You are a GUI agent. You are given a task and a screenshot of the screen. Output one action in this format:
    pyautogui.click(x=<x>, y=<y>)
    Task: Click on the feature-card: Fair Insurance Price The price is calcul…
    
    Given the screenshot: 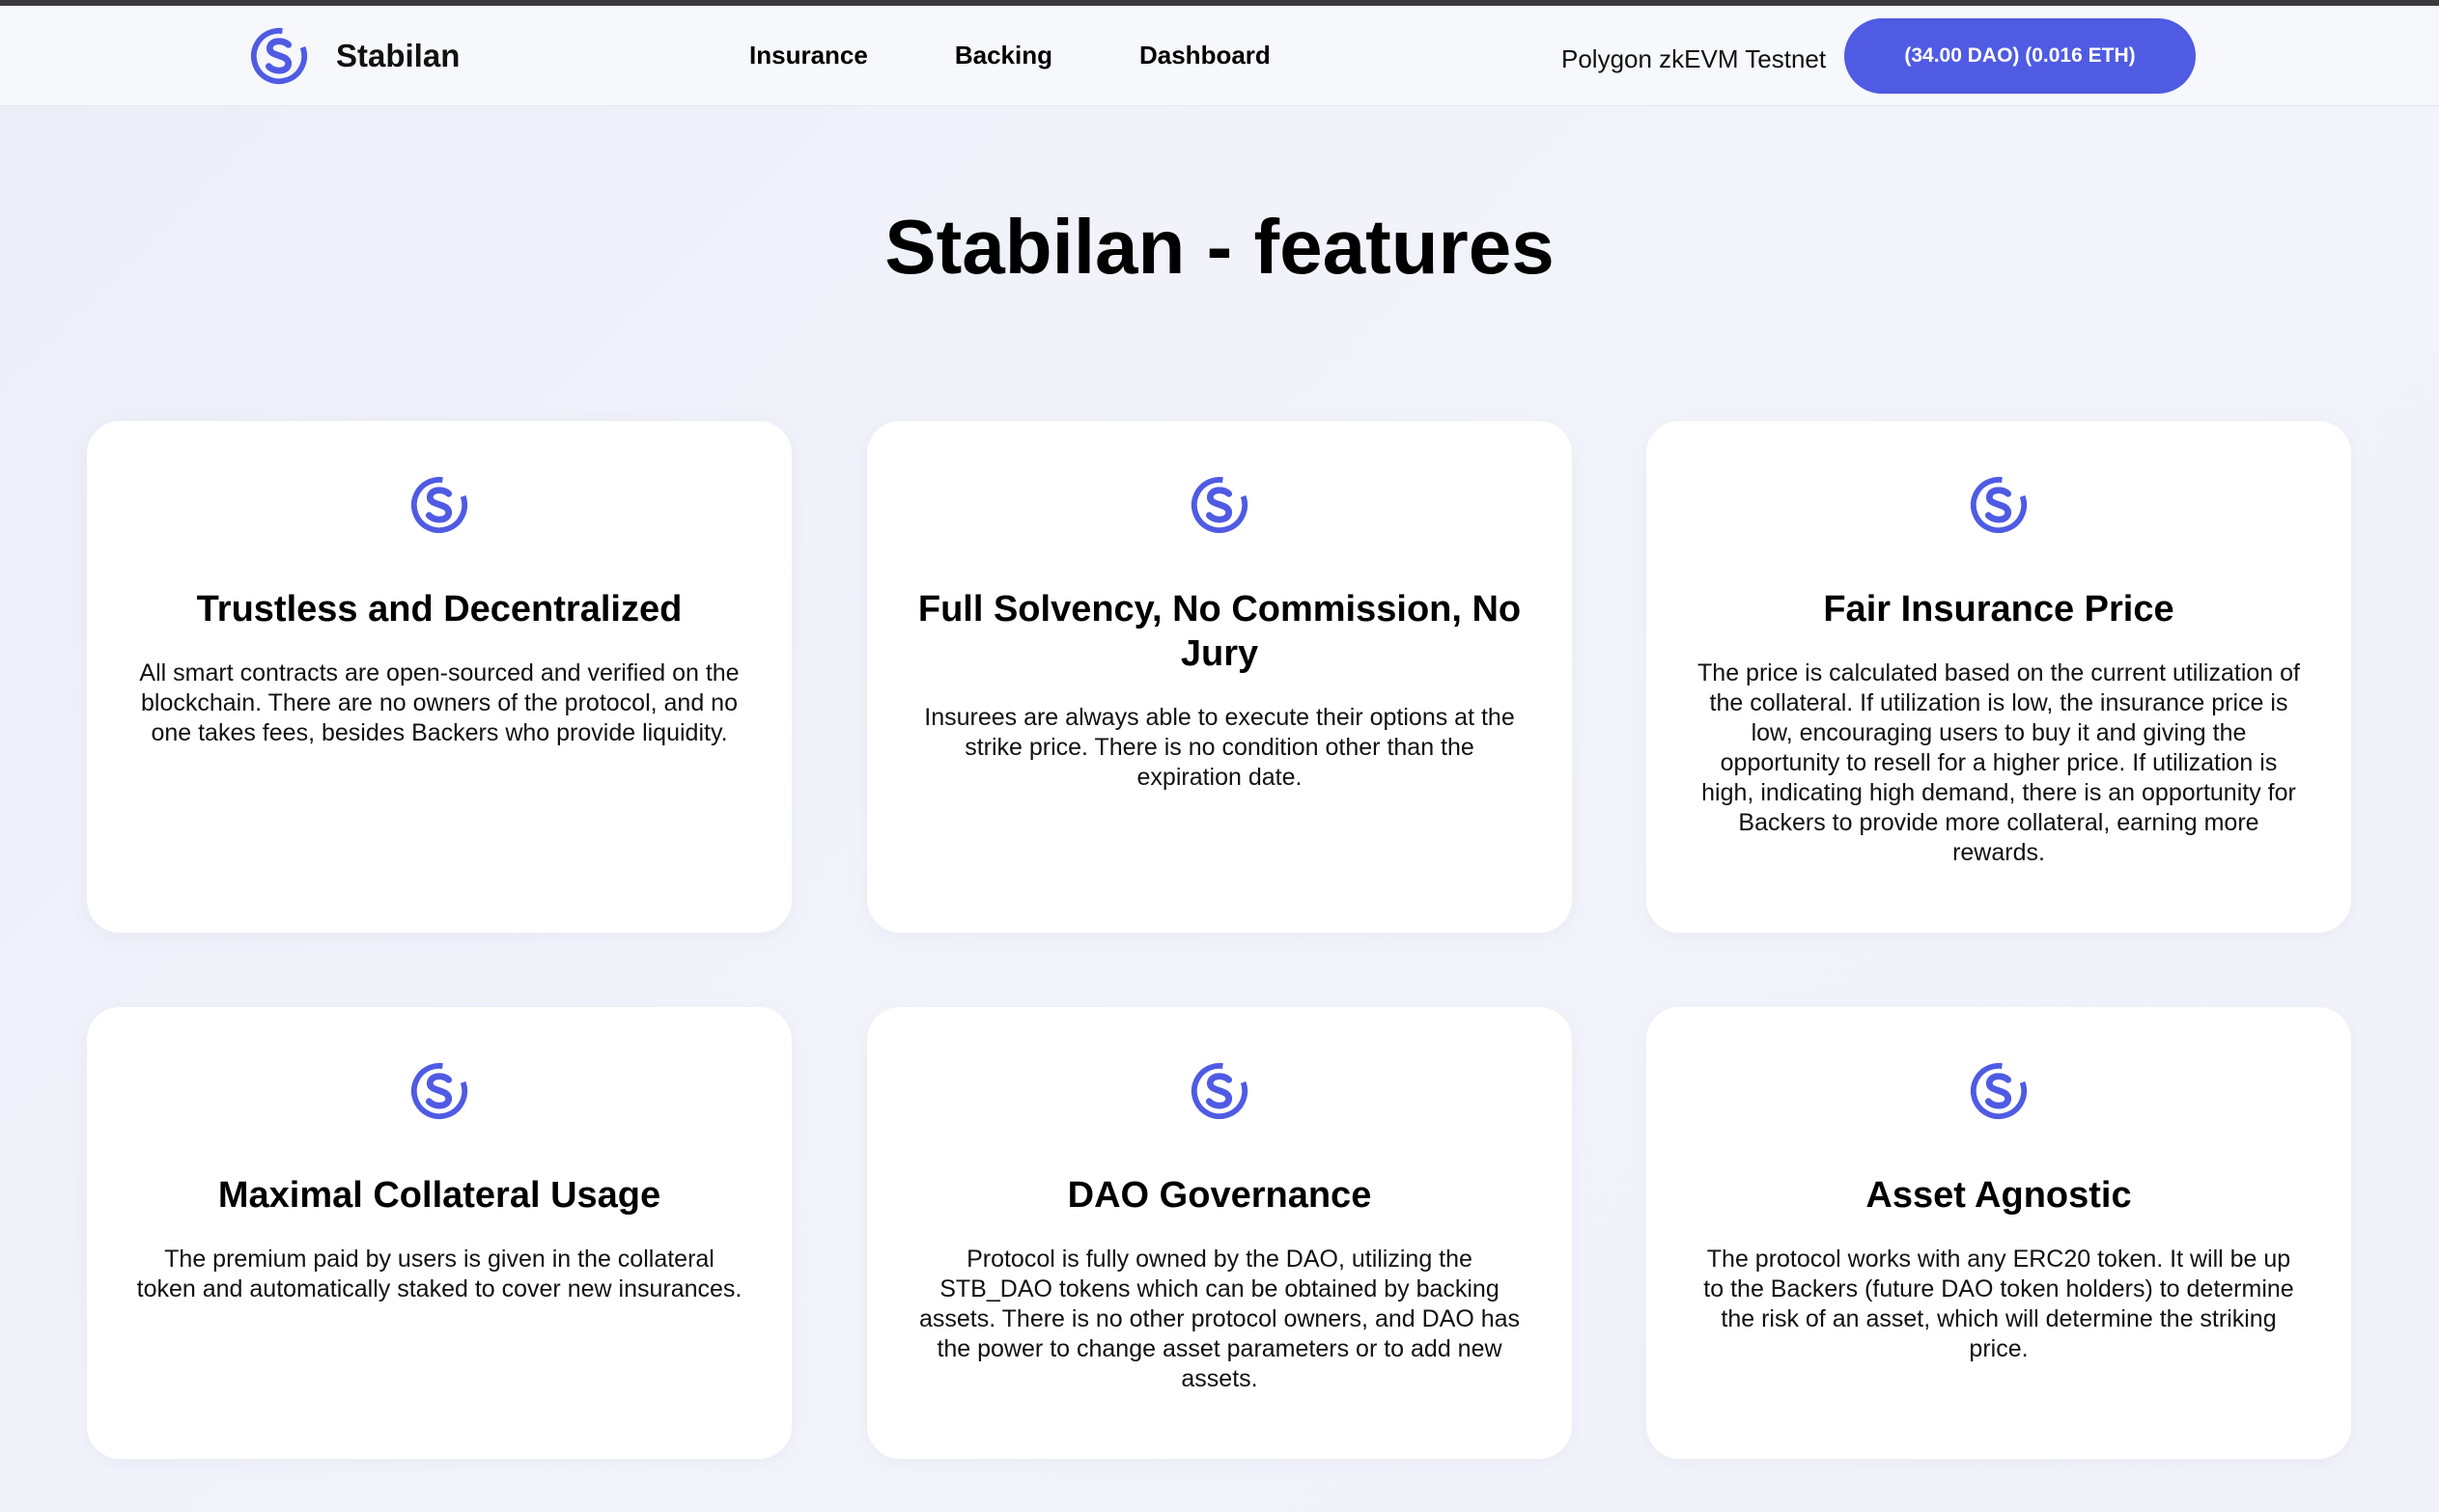 What is the action you would take?
    pyautogui.click(x=1999, y=677)
    